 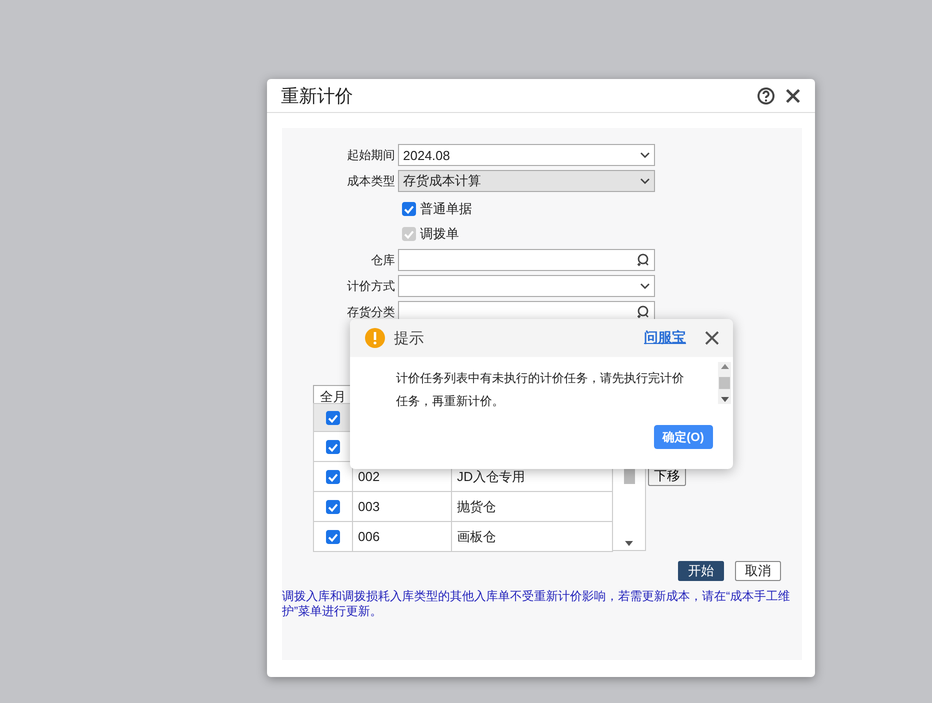 I want to click on note-text: 调拨入库和调拨损耗入库类型的其他入库单不受重新计价影响，若需更新成本，请在“成本手工维护”菜单进行更新。, so click(x=536, y=604).